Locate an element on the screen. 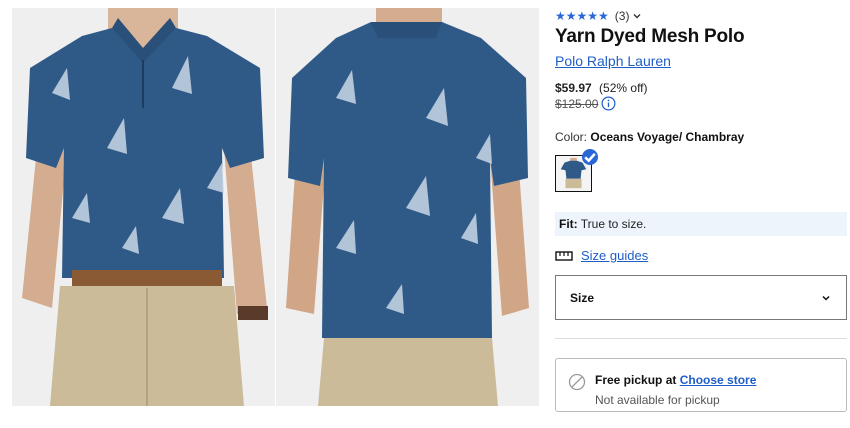  fit-label: Fit: is located at coordinates (568, 224).